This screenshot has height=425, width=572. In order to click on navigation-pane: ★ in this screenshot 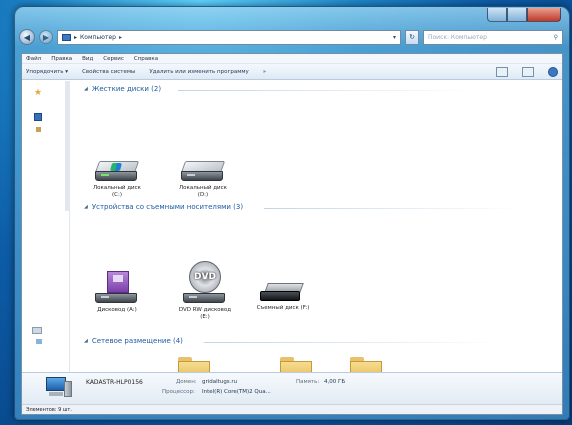, I will do `click(46, 226)`.